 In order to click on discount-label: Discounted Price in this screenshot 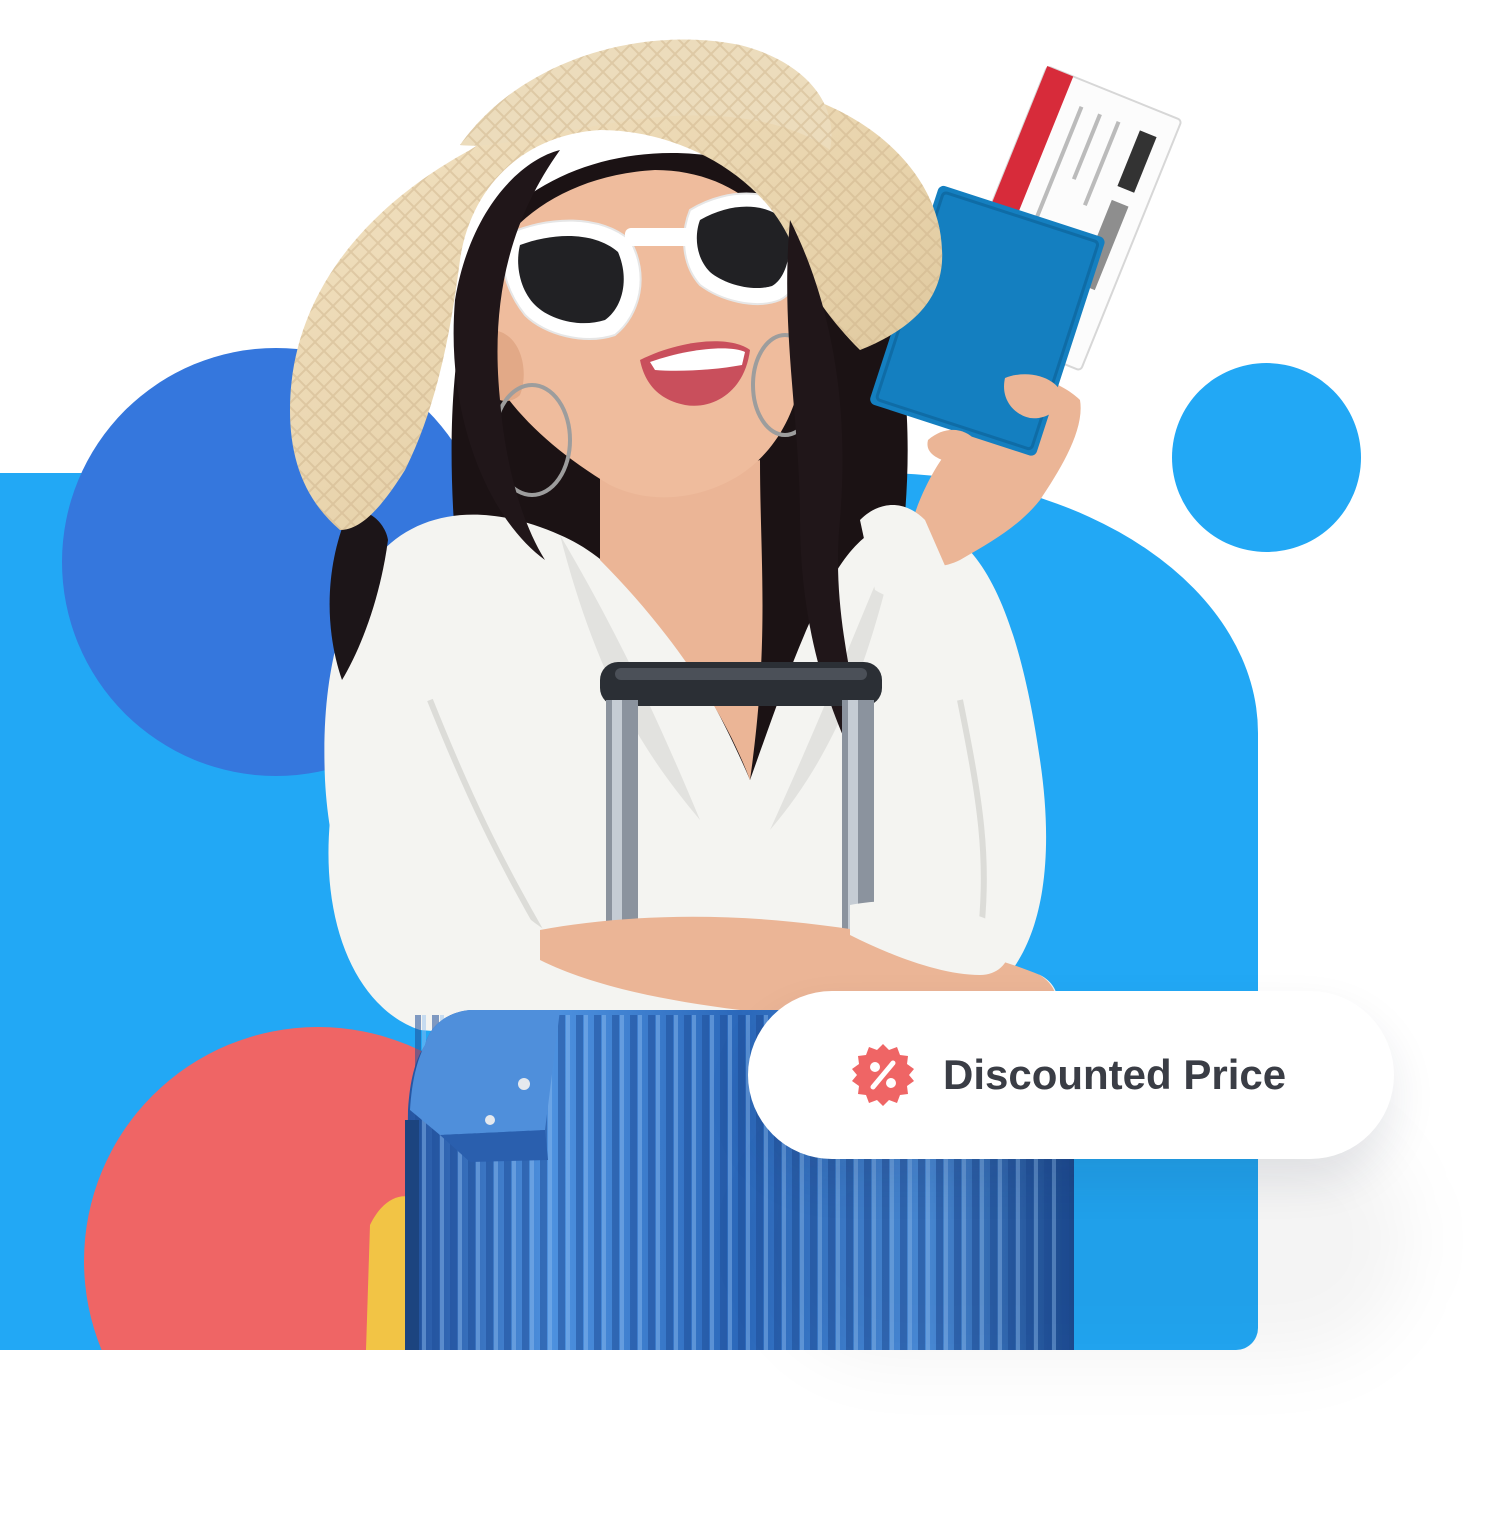, I will do `click(1115, 1074)`.